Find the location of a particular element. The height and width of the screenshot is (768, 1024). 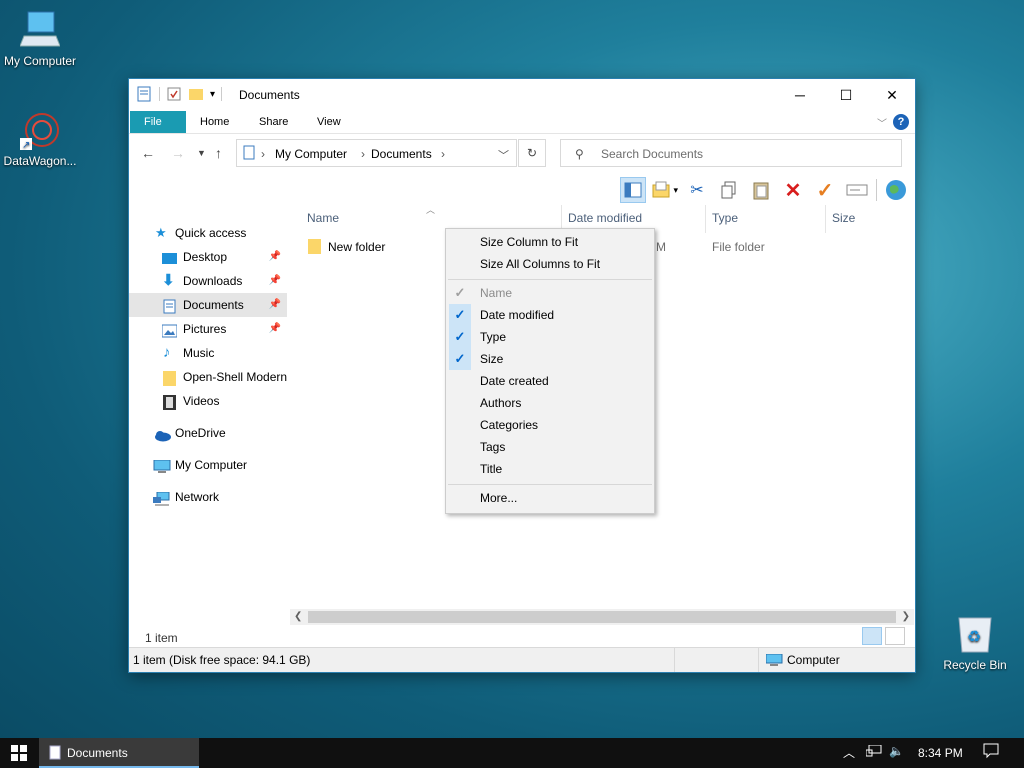

recent-locations-button: ▼ is located at coordinates (201, 153).